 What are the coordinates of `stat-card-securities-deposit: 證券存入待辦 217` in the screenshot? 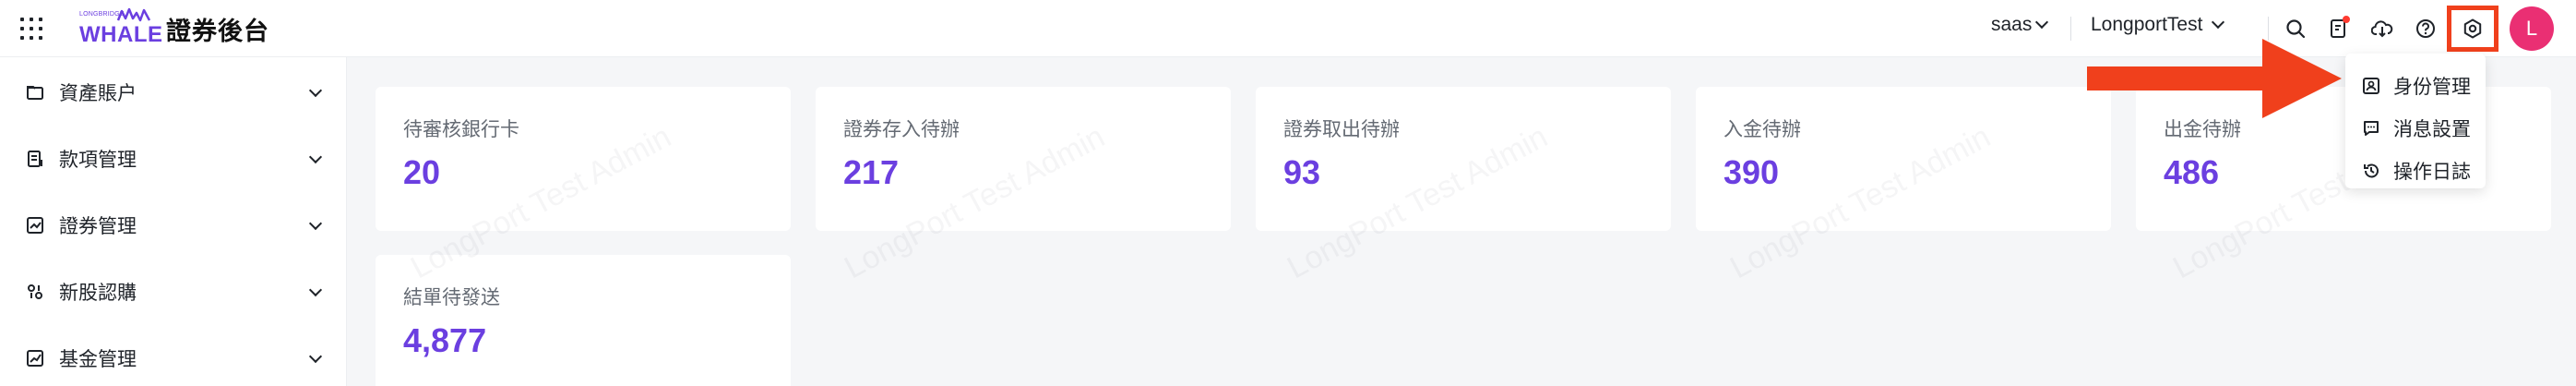 It's located at (1024, 159).